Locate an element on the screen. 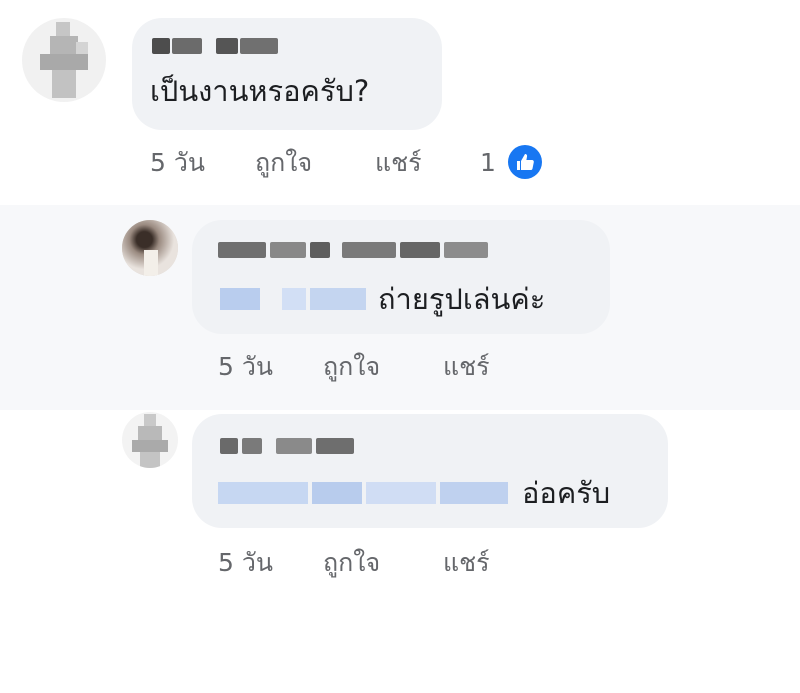 The height and width of the screenshot is (693, 800). reply-bubble-1: ถ่ายรูปเล่นค่ะ is located at coordinates (401, 277).